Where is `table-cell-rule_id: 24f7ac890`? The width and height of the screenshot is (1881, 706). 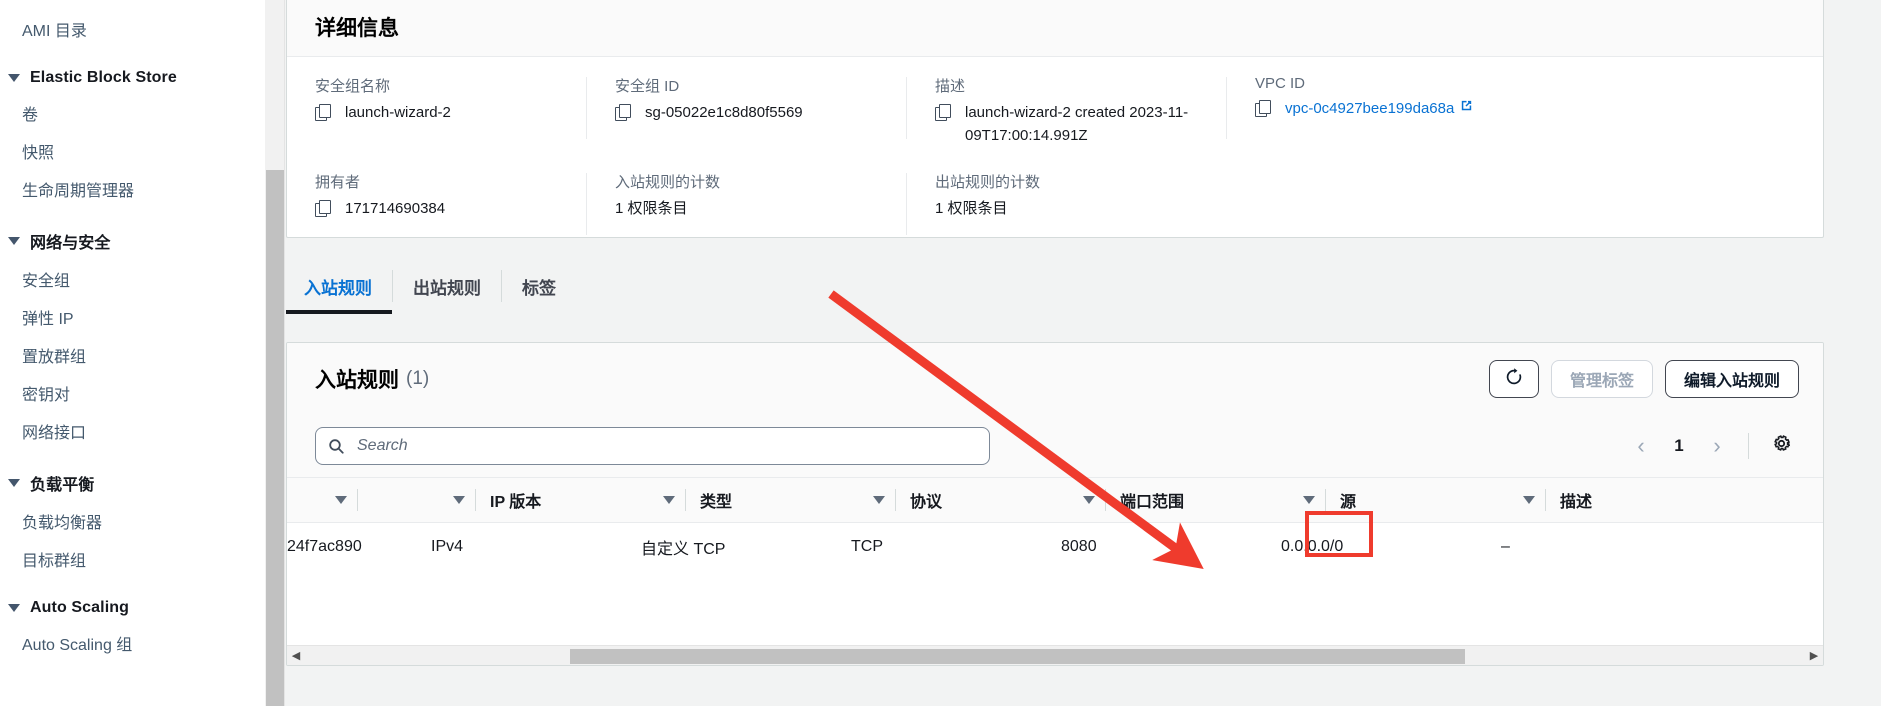 table-cell-rule_id: 24f7ac890 is located at coordinates (346, 547).